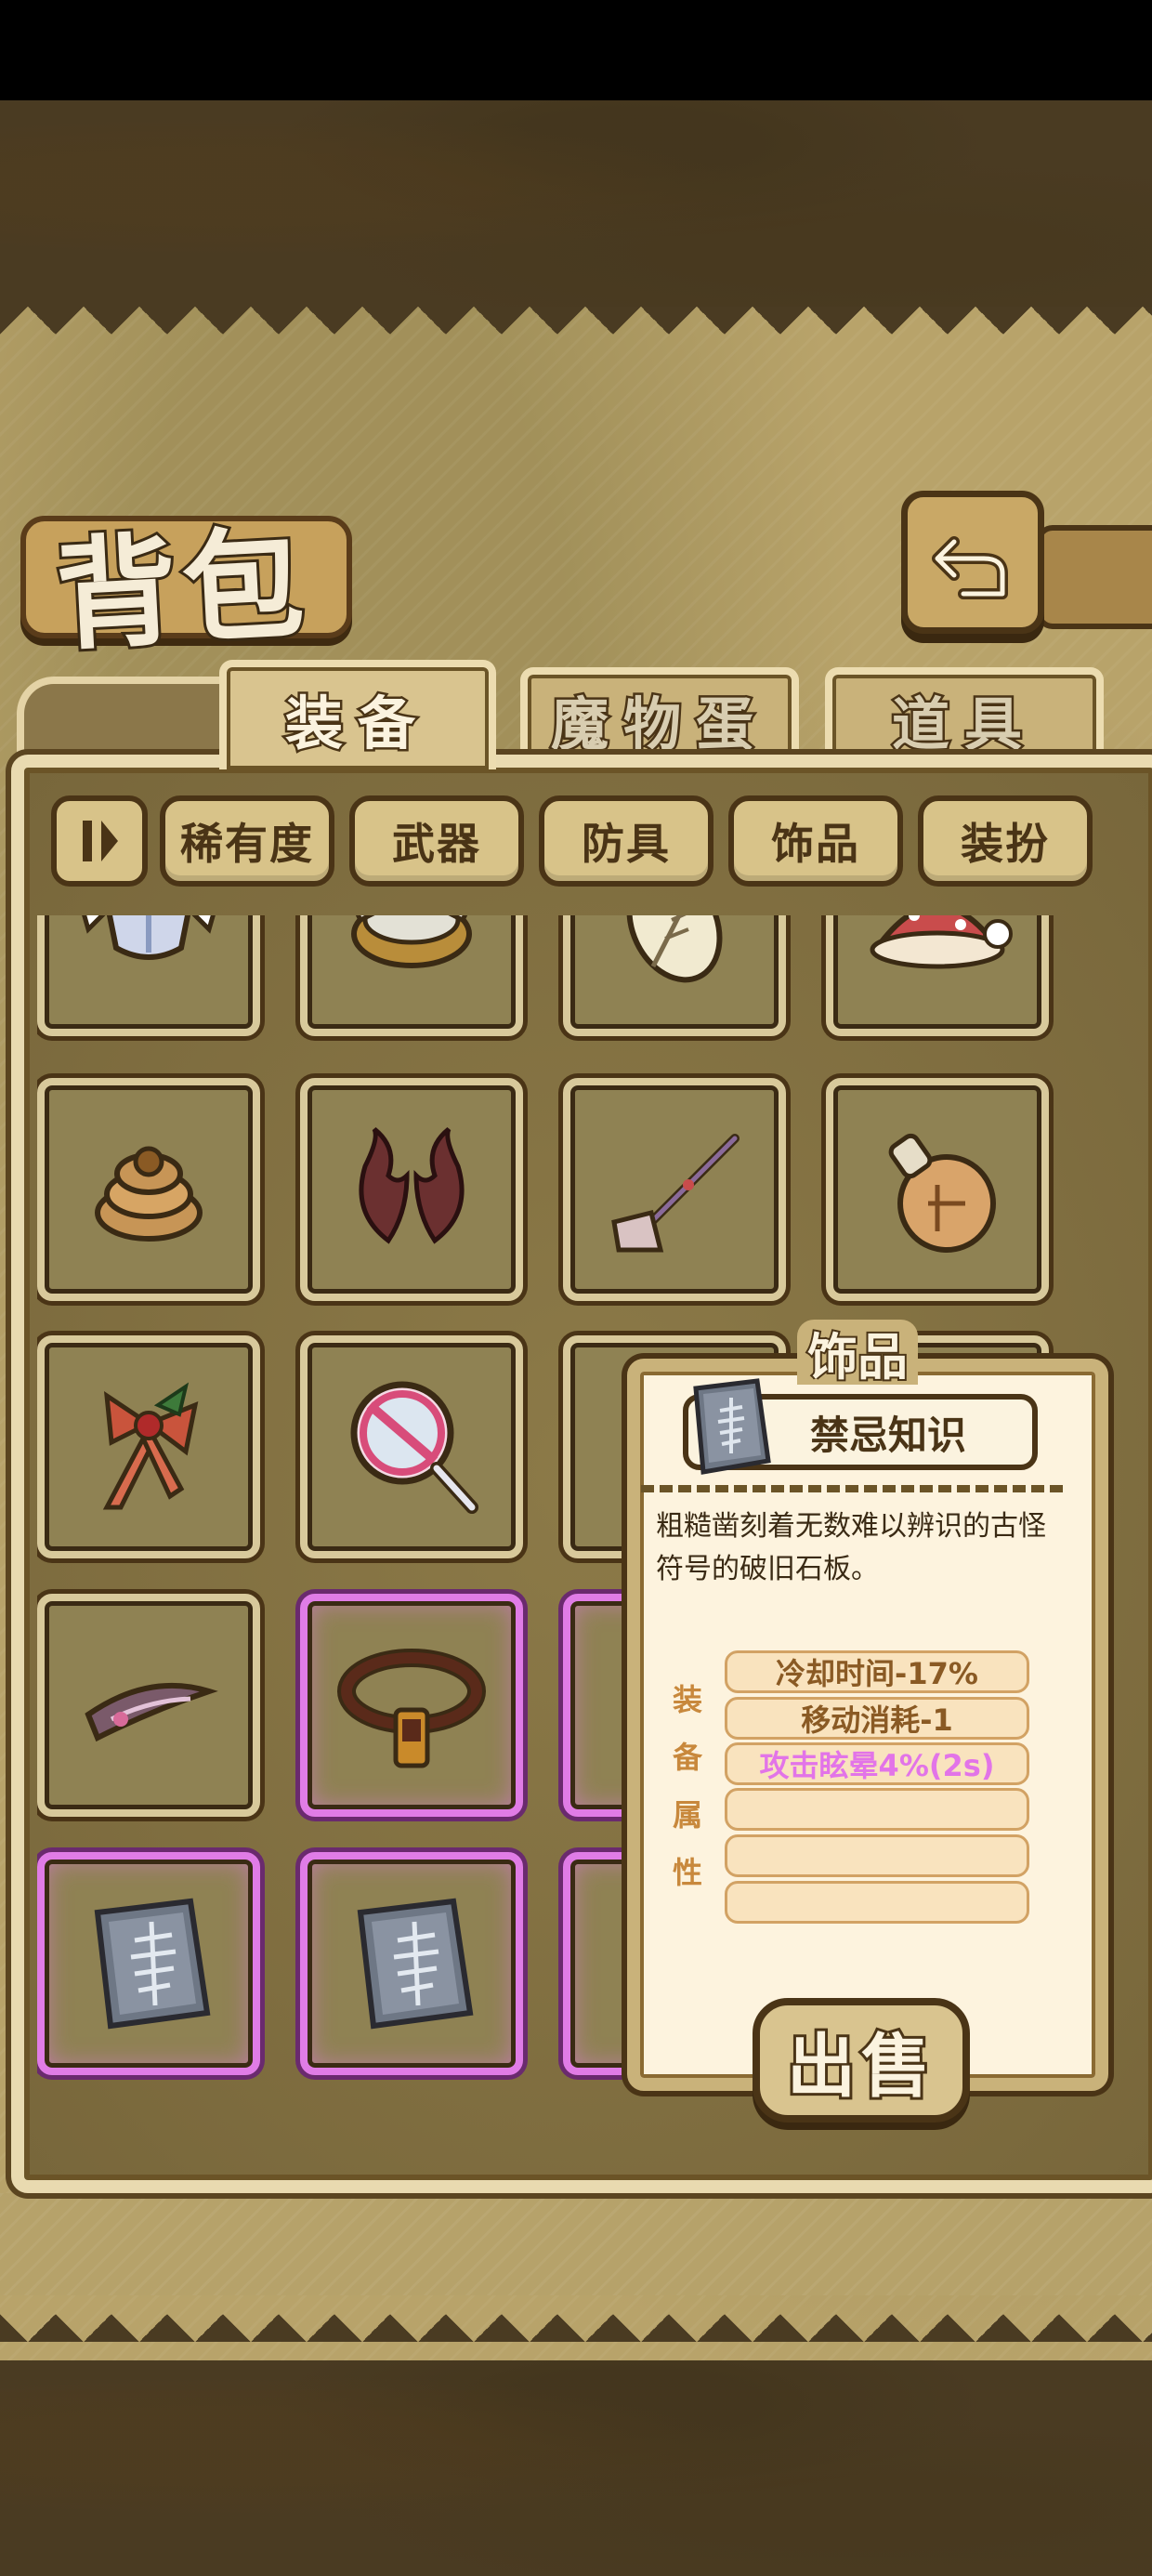  I want to click on antlers-icon, so click(412, 1185).